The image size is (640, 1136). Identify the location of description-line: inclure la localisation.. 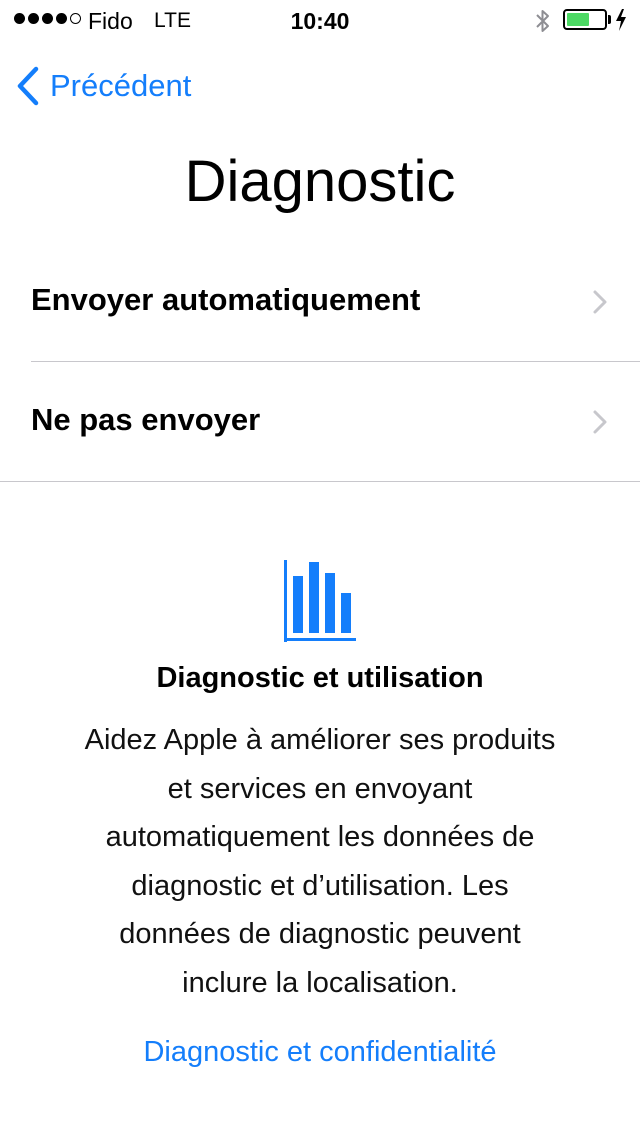
(320, 982).